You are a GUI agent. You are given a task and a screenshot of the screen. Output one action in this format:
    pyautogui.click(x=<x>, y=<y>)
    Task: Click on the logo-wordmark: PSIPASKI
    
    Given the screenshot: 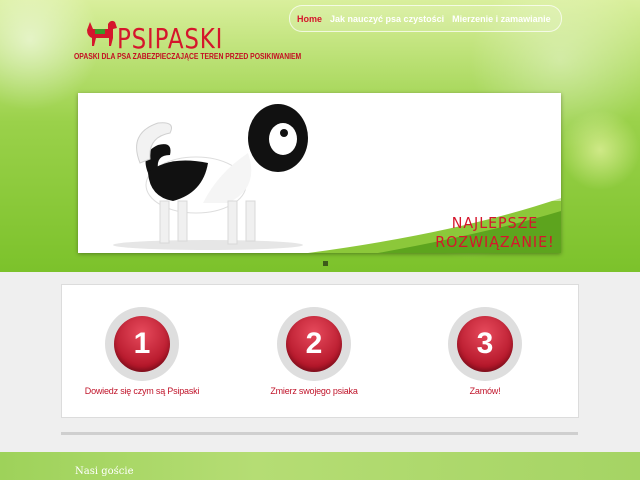 What is the action you would take?
    pyautogui.click(x=170, y=38)
    